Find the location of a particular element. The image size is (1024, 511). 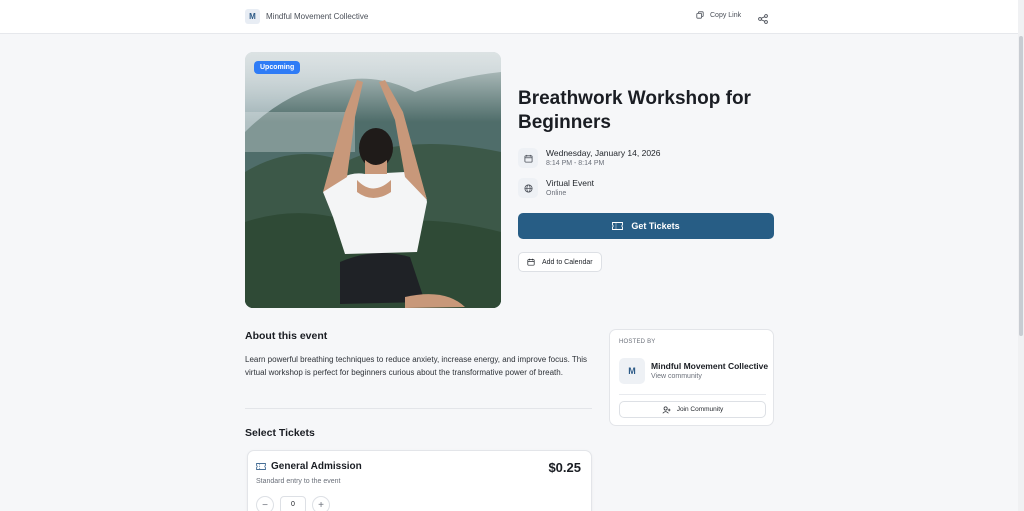

event-location: Virtual Event is located at coordinates (570, 183).